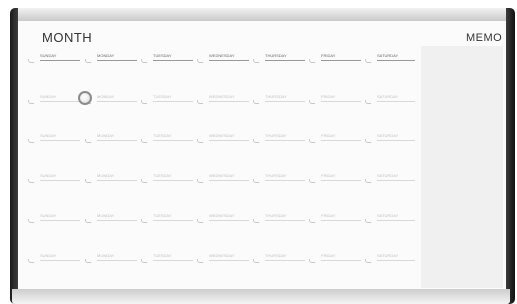 This screenshot has height=304, width=517. I want to click on magnet-ring, so click(85, 98).